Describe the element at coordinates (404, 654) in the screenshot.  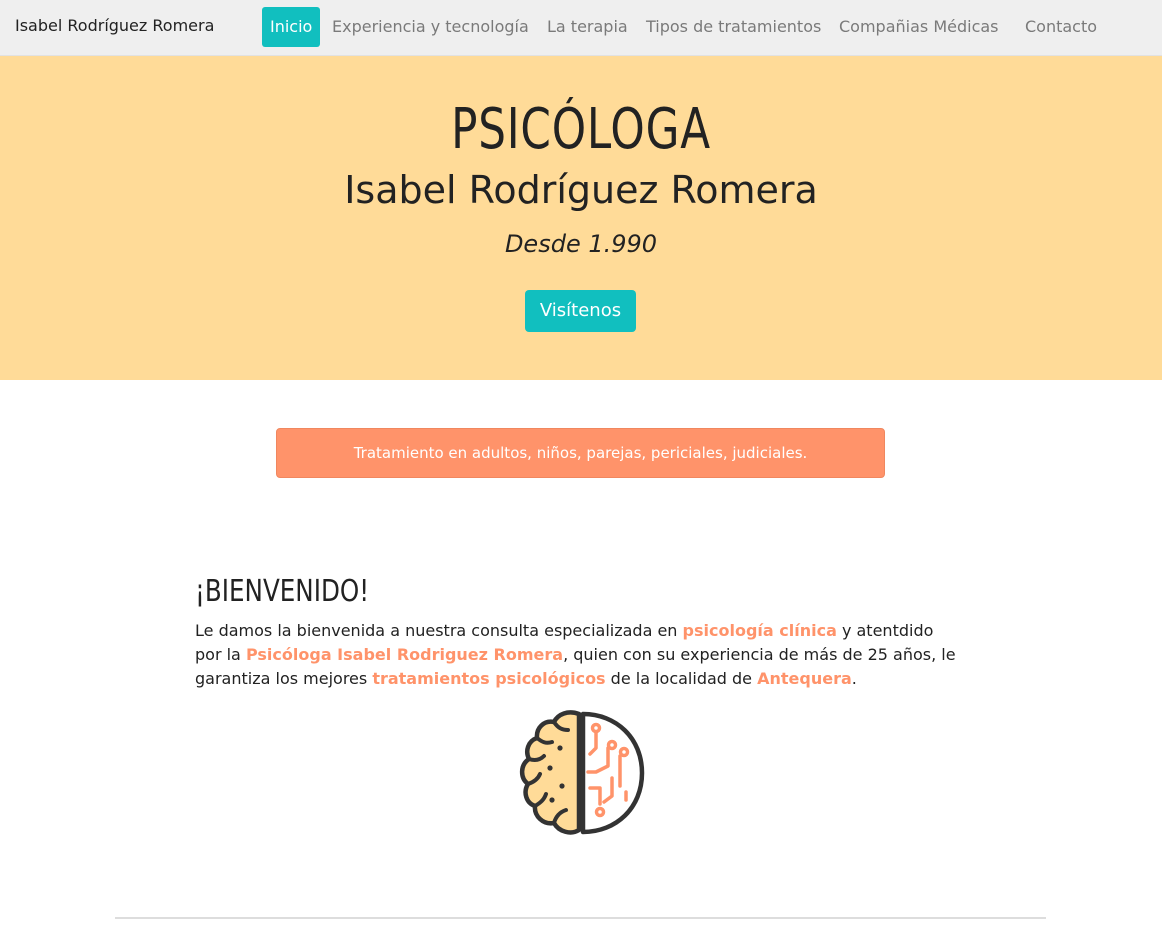
I see `link-psicologa-isabel: Psicóloga Isabel Rodriguez Romera` at that location.